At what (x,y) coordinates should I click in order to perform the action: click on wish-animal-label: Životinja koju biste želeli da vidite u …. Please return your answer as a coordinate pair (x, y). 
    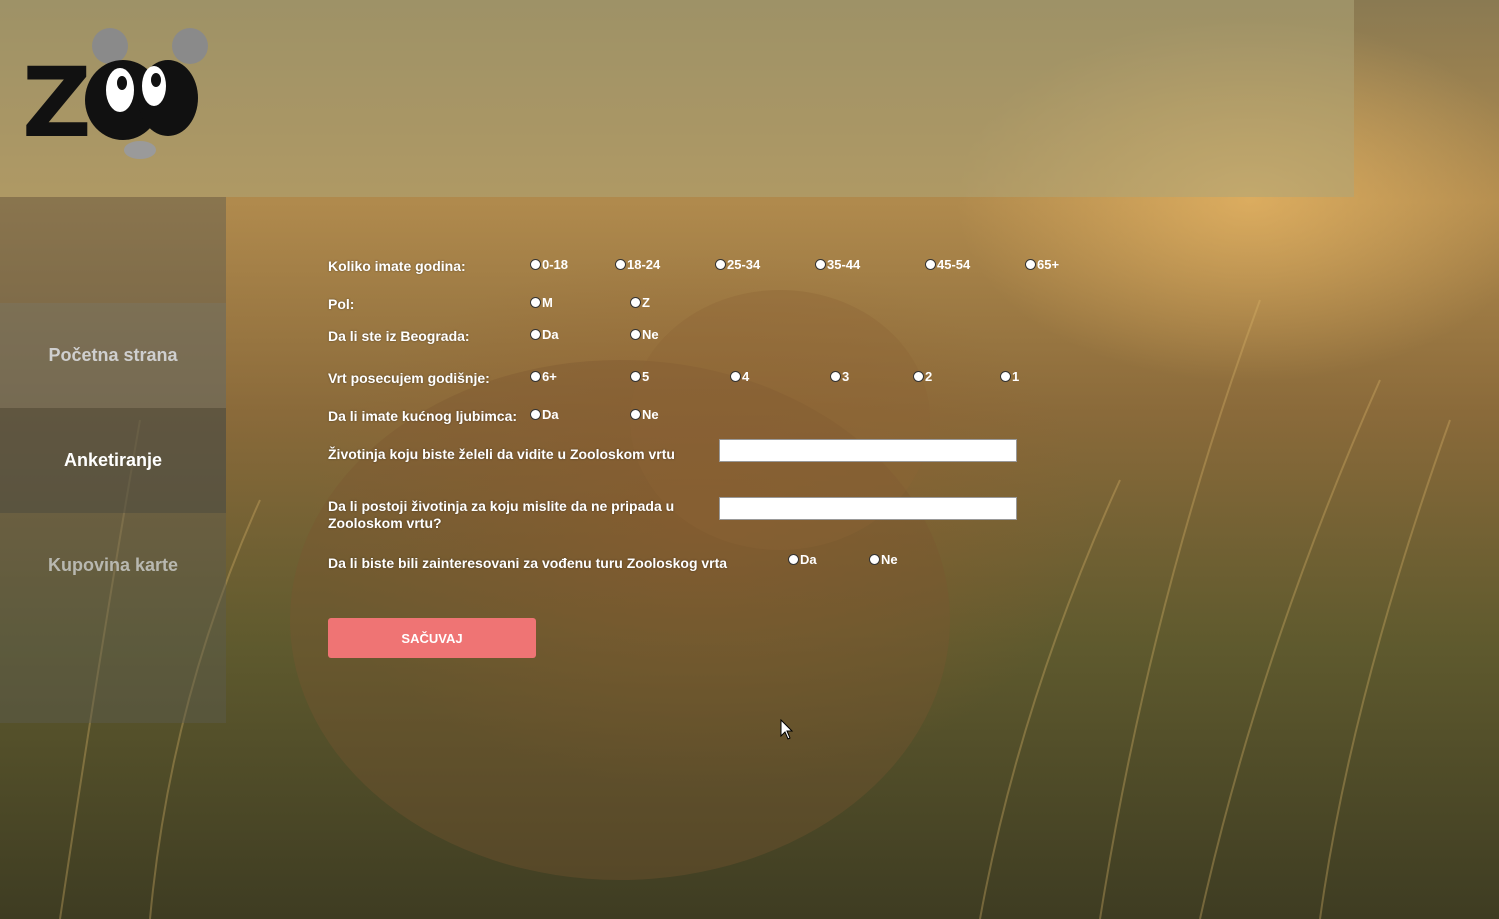
    Looking at the image, I should click on (501, 454).